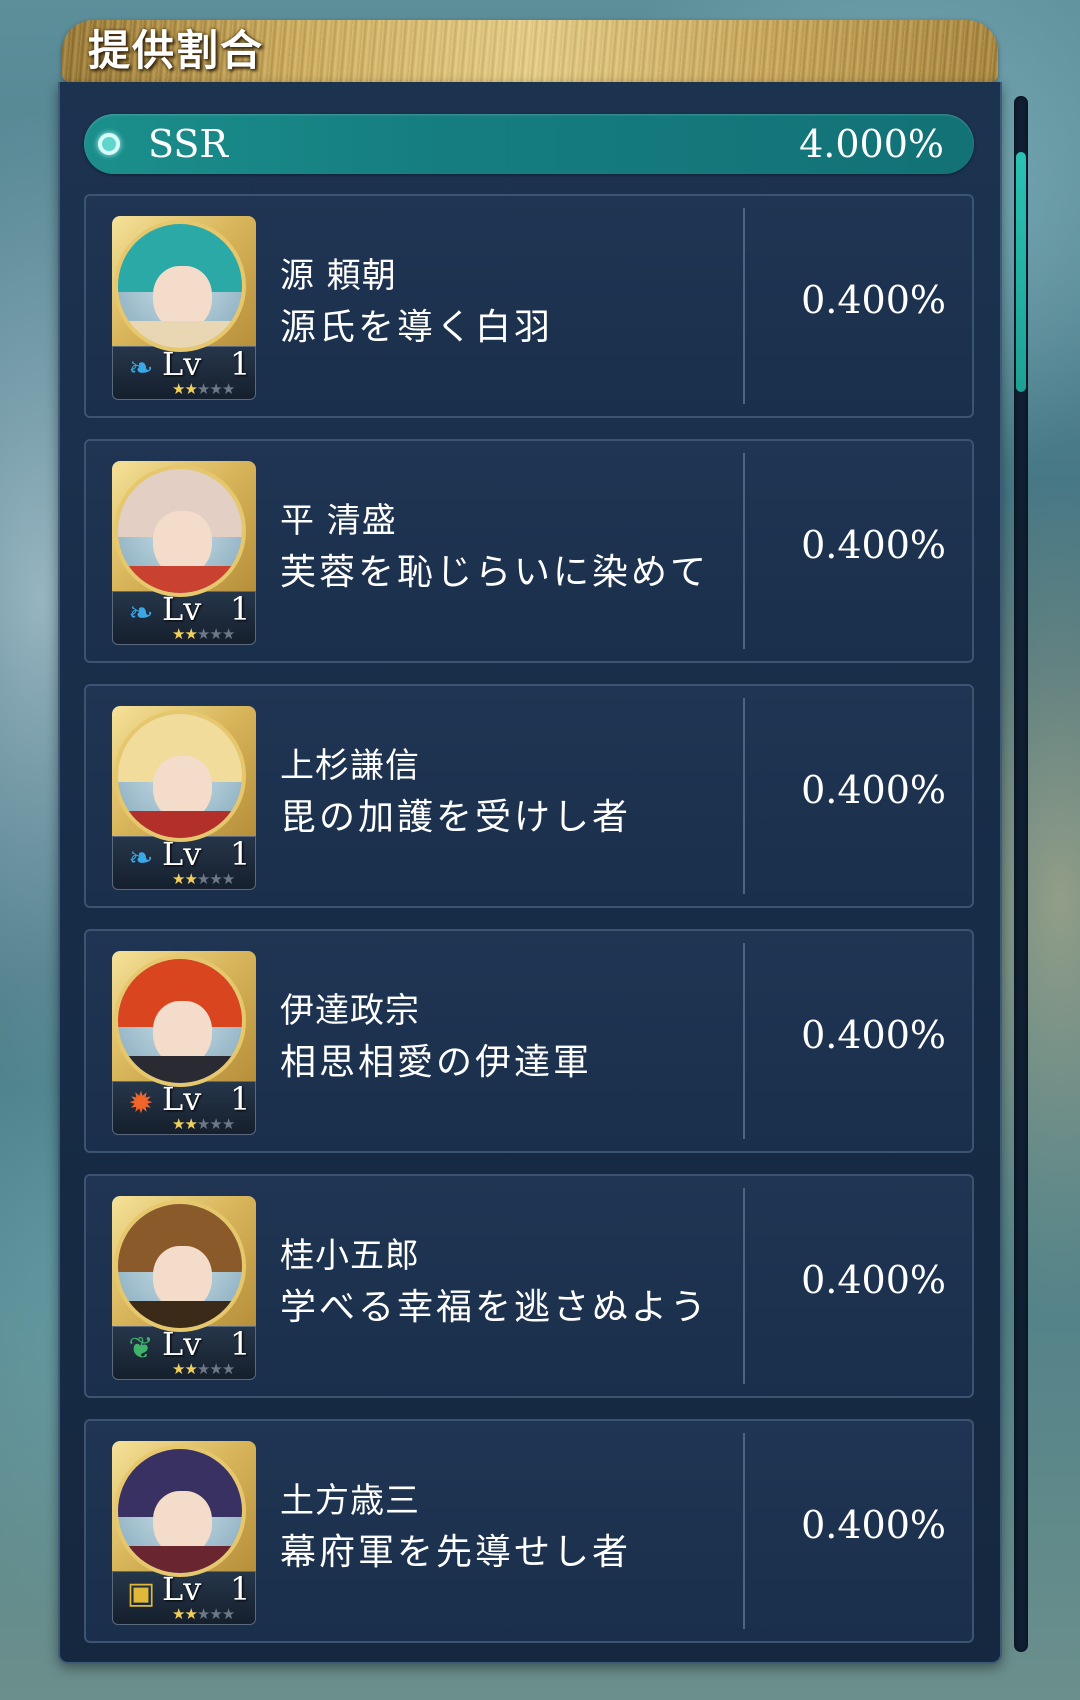 The width and height of the screenshot is (1080, 1700). Describe the element at coordinates (350, 1501) in the screenshot. I see `character-name: 土方歳三` at that location.